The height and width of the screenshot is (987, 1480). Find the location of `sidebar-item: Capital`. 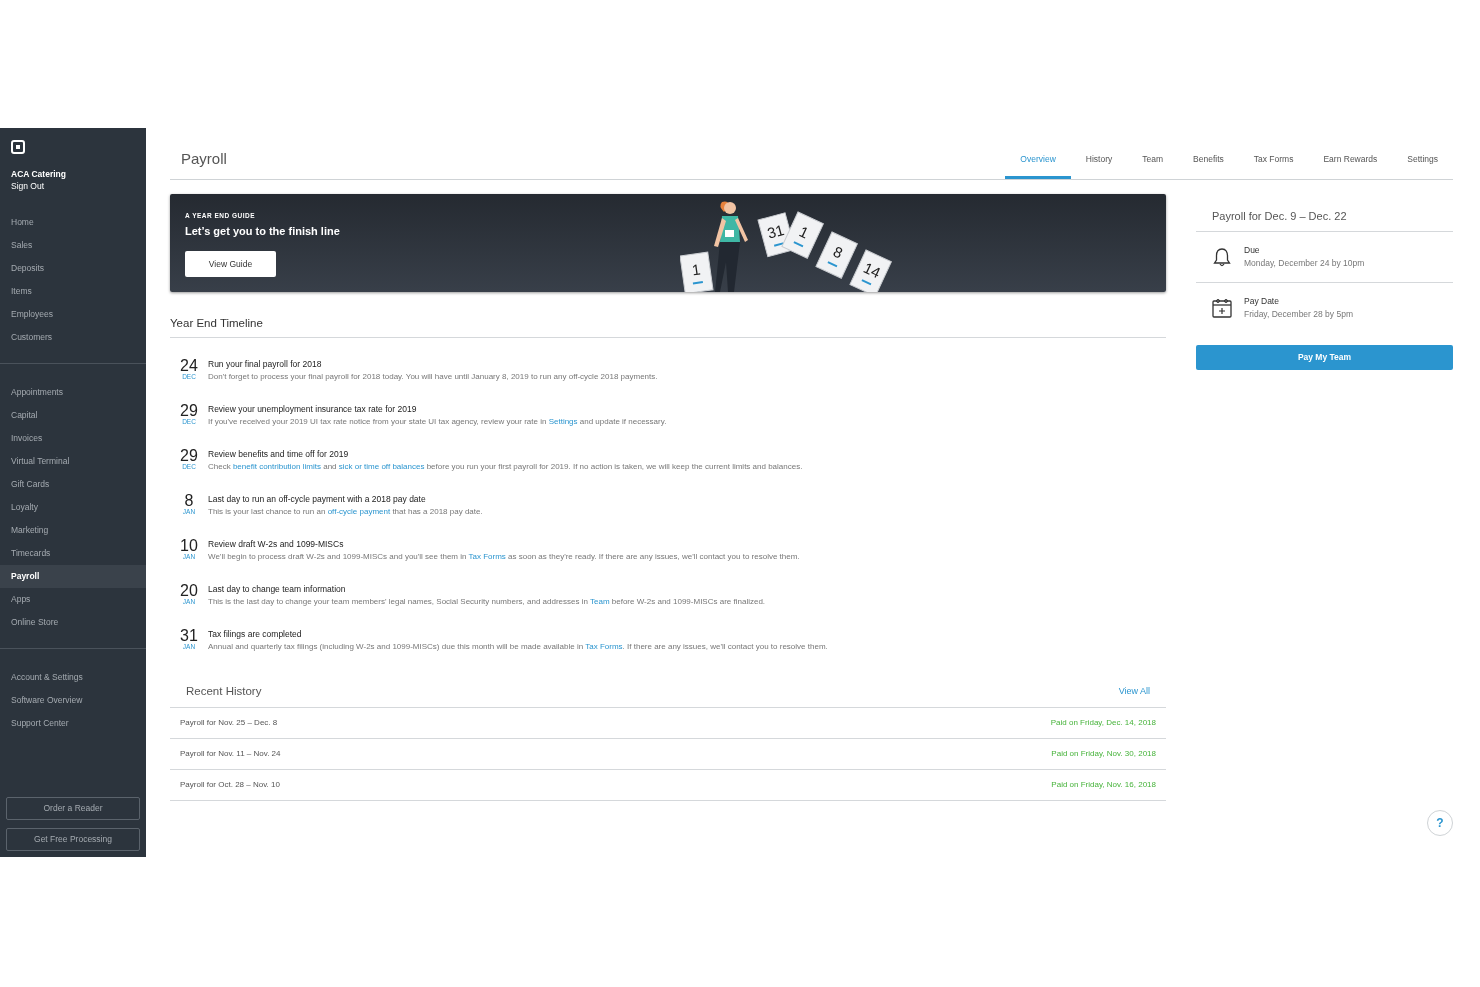

sidebar-item: Capital is located at coordinates (73, 415).